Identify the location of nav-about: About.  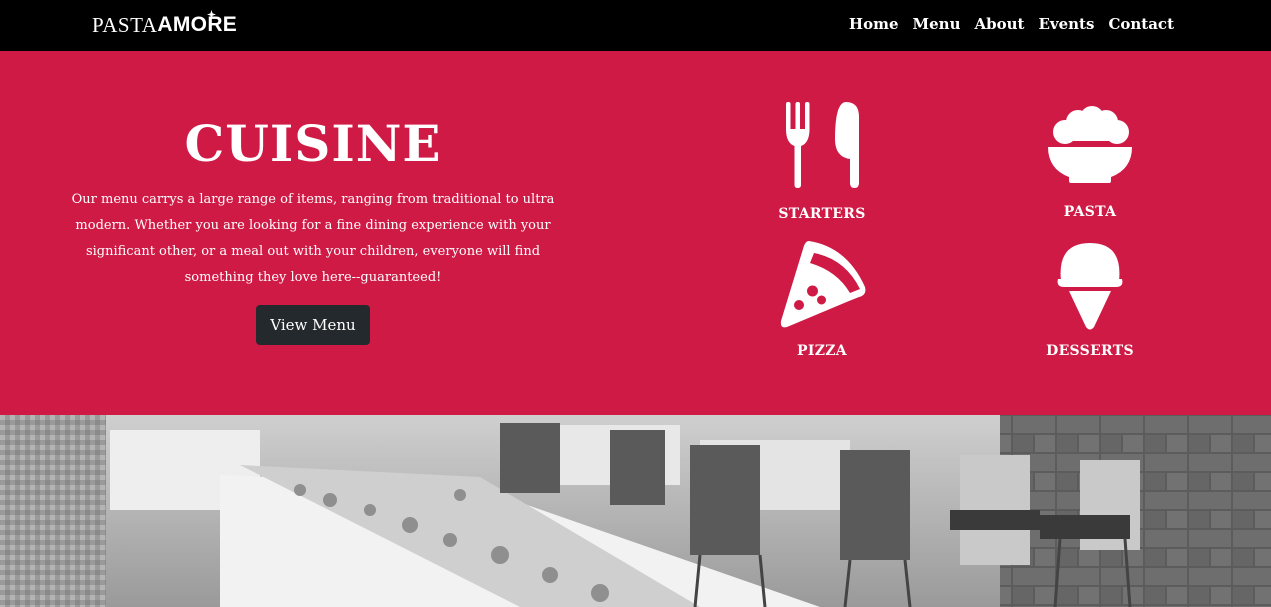
(999, 24).